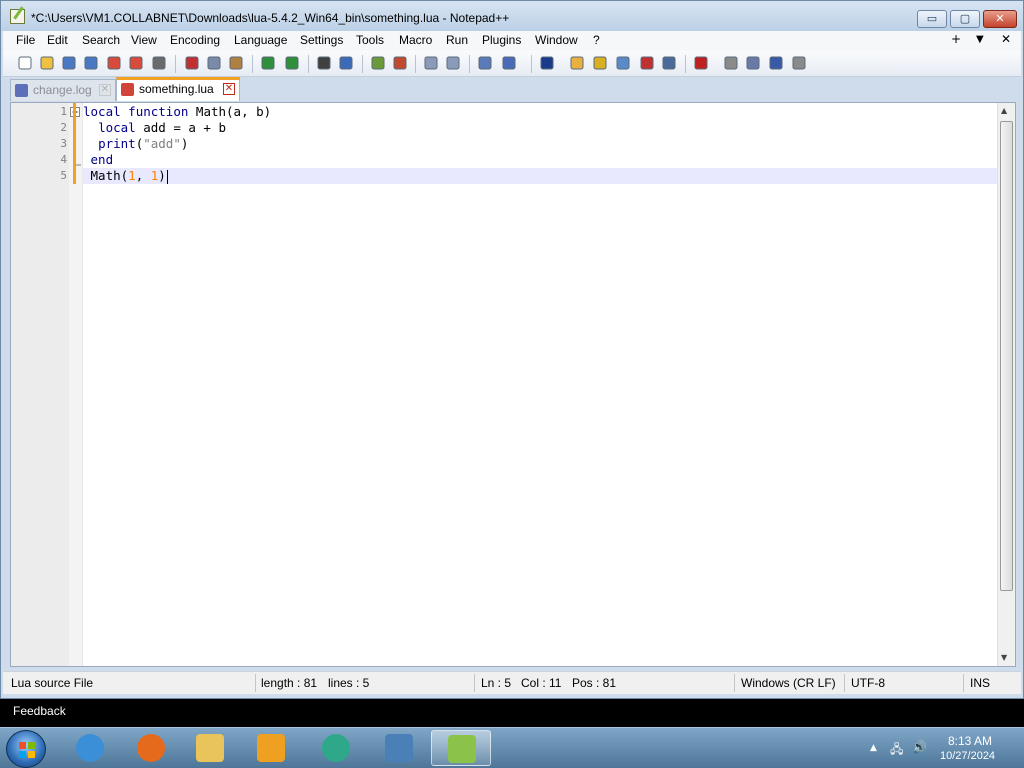  I want to click on close-all-icon, so click(136, 63).